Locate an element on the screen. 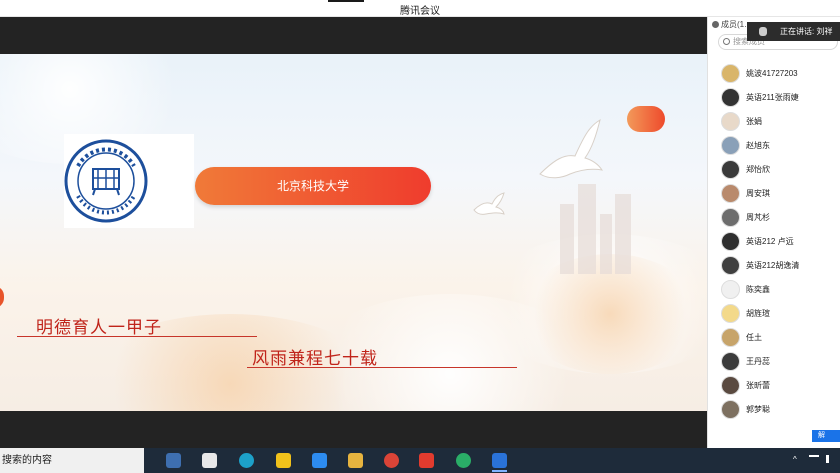 This screenshot has width=840, height=473. member-name: 姚波41727203 is located at coordinates (772, 73).